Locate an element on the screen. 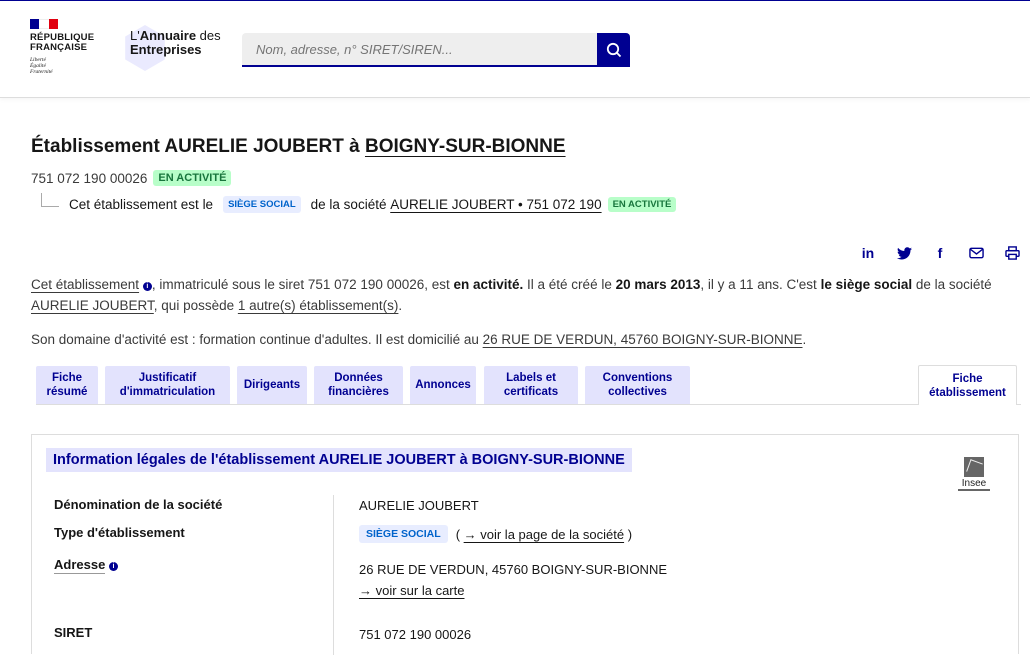 The image size is (1030, 655). tab-justificatif: Justificatif d'immatriculation is located at coordinates (167, 385).